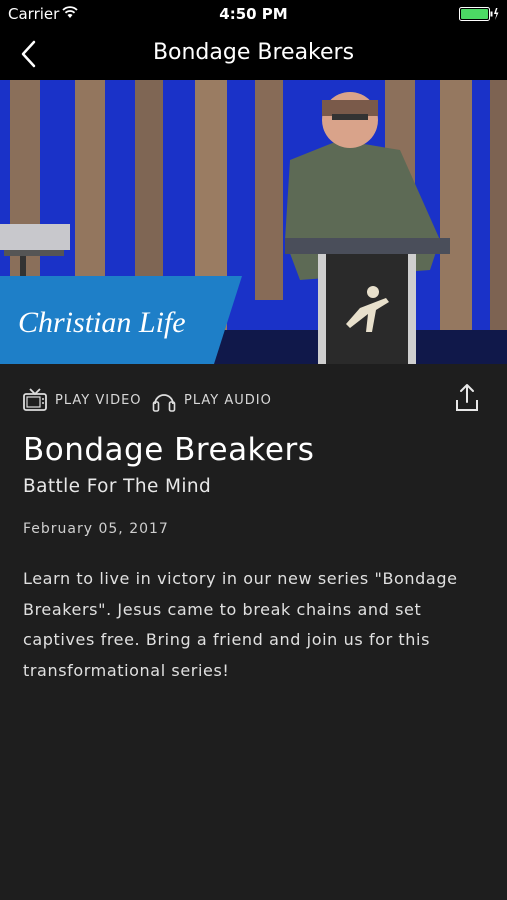 This screenshot has width=507, height=900. I want to click on status-time: 4:50 PM, so click(253, 14).